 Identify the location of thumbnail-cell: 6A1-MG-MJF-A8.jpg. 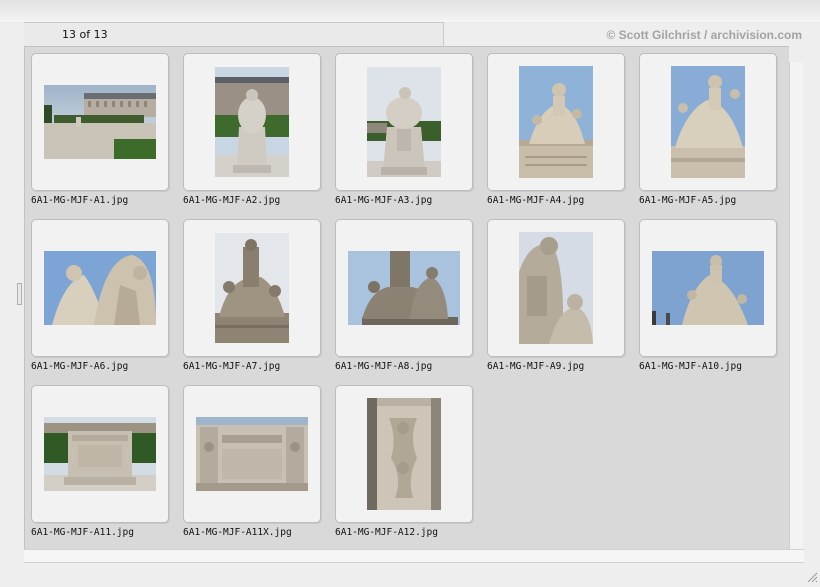
(404, 295).